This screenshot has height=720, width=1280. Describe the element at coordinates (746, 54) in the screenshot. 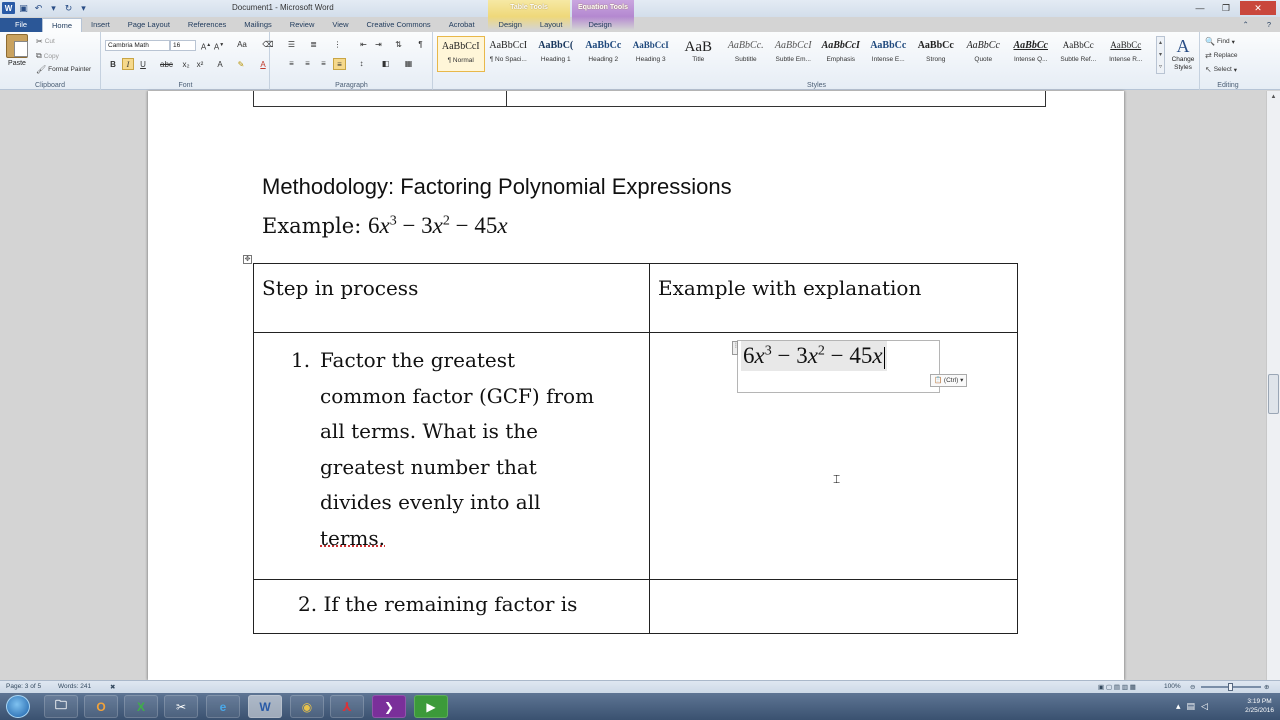

I see `style-subtitle: AaBbCc. Subtitle` at that location.